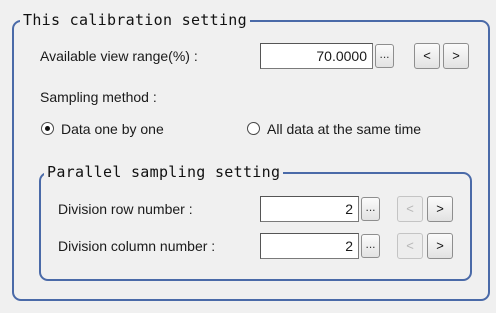 This screenshot has height=313, width=496. I want to click on parallel-sampling-title: Parallel sampling setting, so click(164, 172).